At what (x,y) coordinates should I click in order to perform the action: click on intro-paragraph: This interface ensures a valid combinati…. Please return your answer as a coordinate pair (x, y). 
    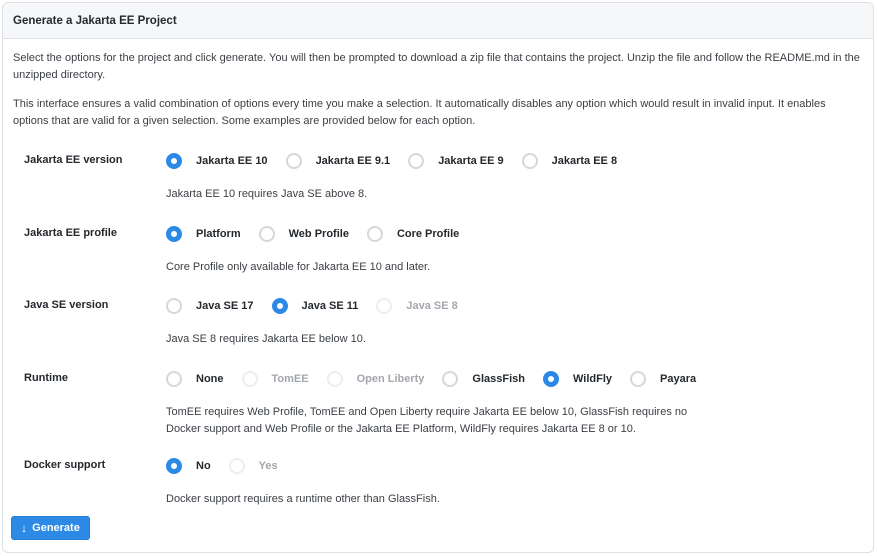
    Looking at the image, I should click on (419, 112).